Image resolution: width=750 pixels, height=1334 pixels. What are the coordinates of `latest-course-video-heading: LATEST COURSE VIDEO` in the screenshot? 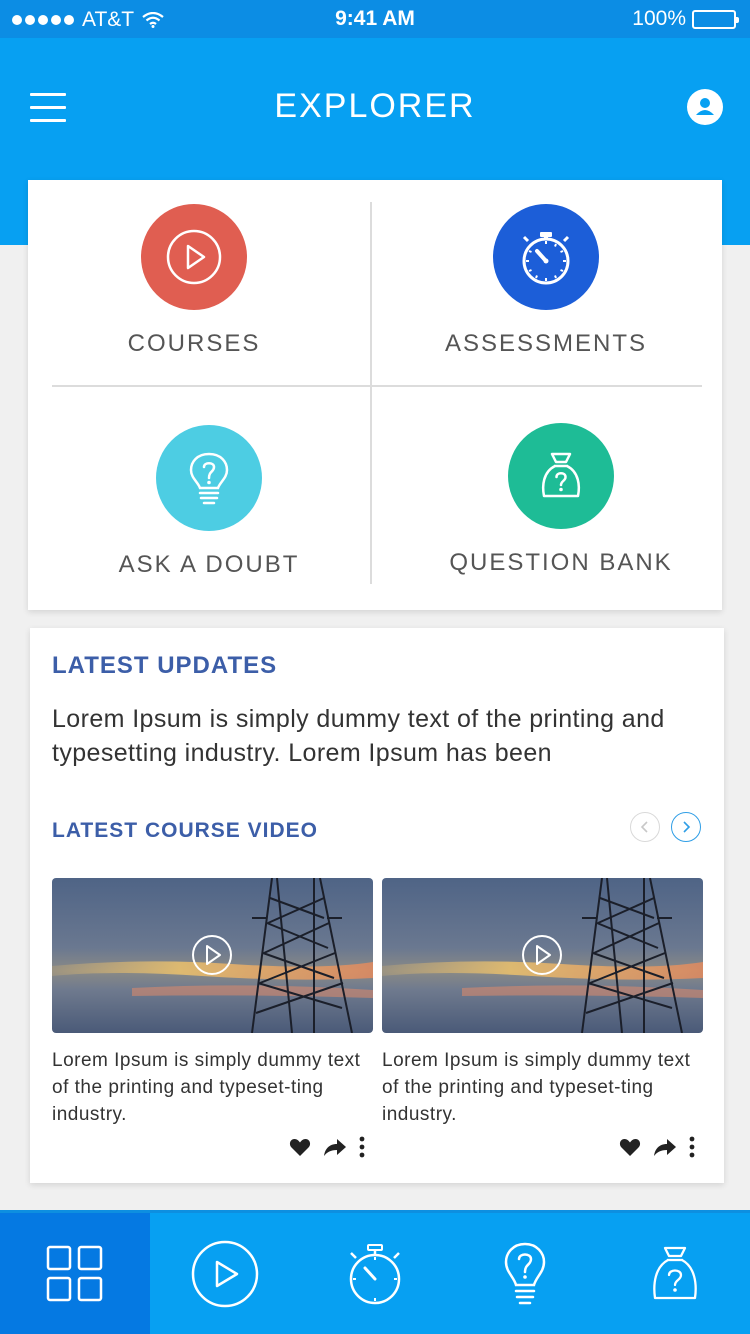 It's located at (185, 830).